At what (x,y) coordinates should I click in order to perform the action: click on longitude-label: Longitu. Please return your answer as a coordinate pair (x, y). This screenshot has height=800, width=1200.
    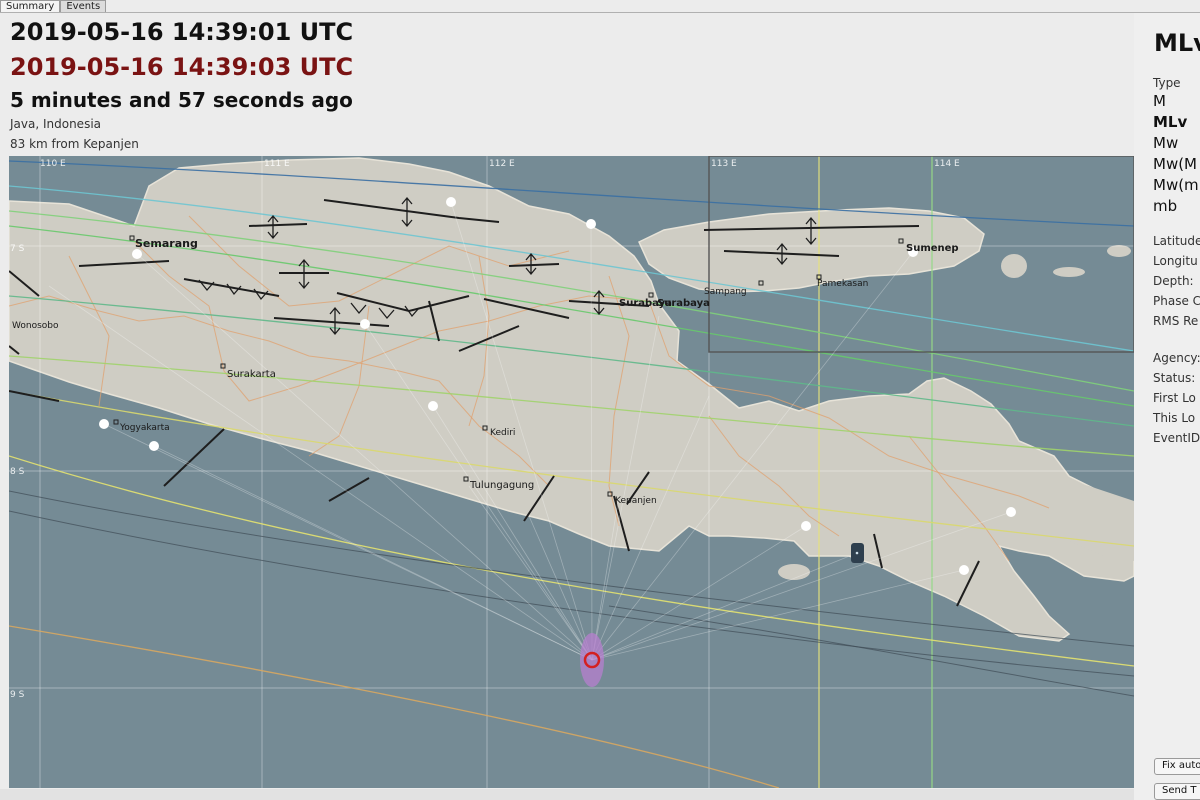
    Looking at the image, I should click on (1175, 261).